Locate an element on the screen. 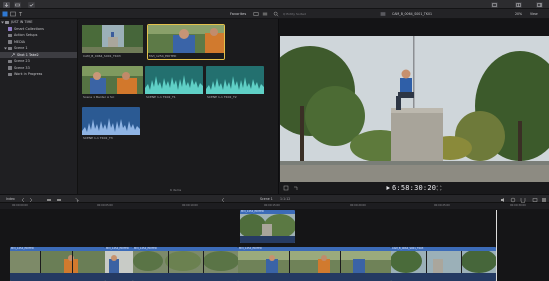 The image size is (549, 281). ruler-tick-label: 00:00:15:00 is located at coordinates (272, 205).